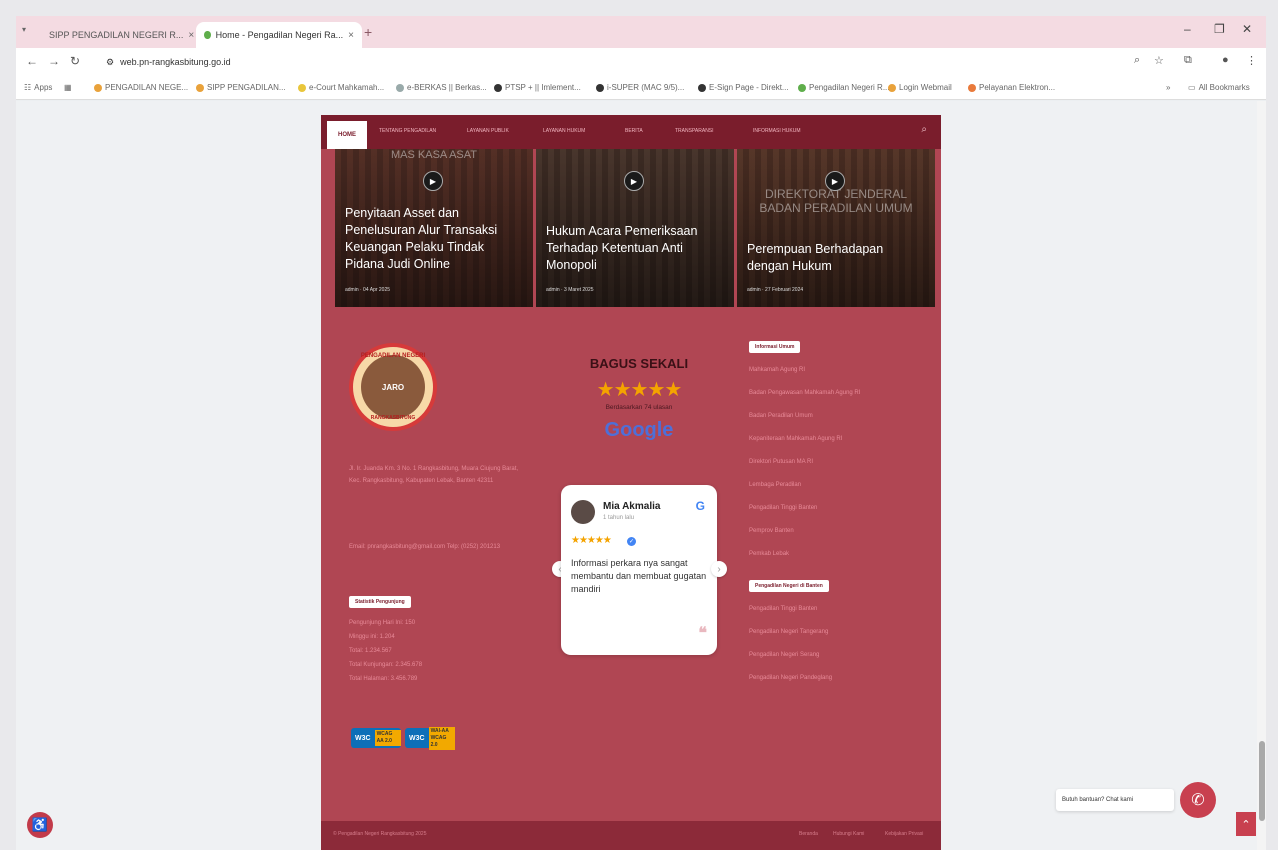  I want to click on bookmark-item: Login Webmail, so click(920, 87).